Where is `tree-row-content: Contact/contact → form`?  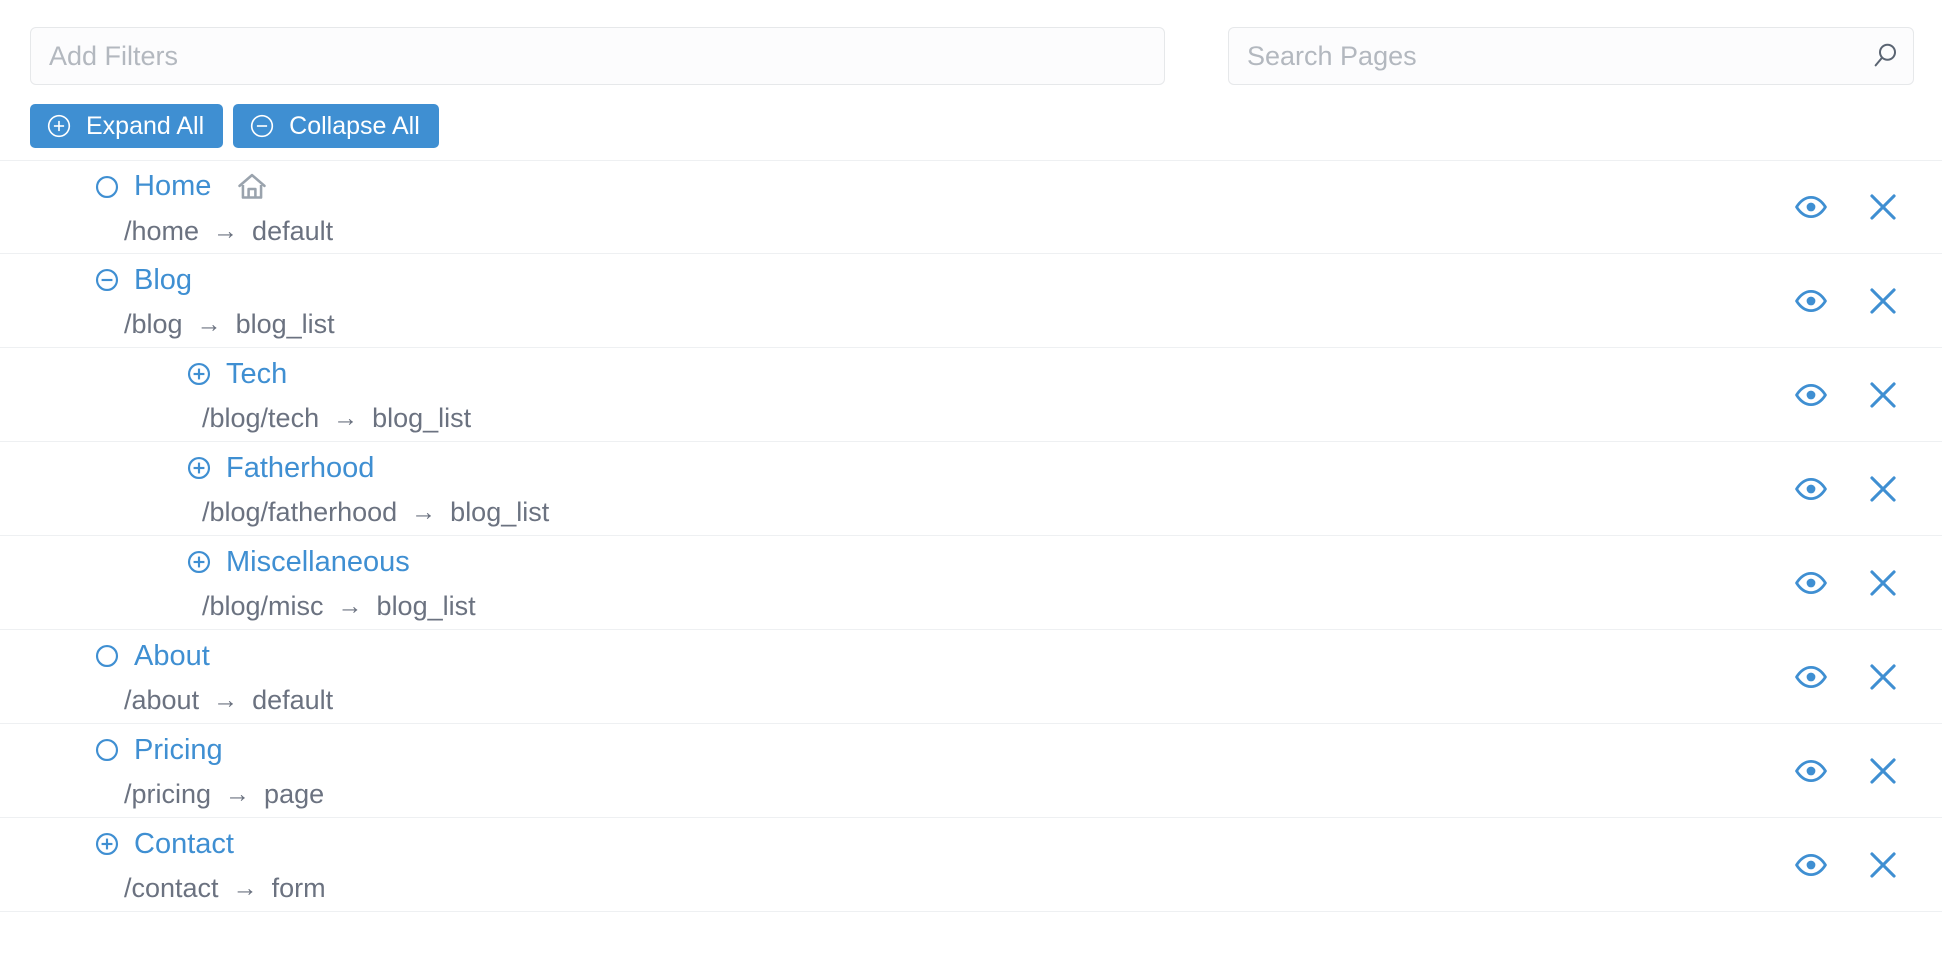 tree-row-content: Contact/contact → form is located at coordinates (861, 864).